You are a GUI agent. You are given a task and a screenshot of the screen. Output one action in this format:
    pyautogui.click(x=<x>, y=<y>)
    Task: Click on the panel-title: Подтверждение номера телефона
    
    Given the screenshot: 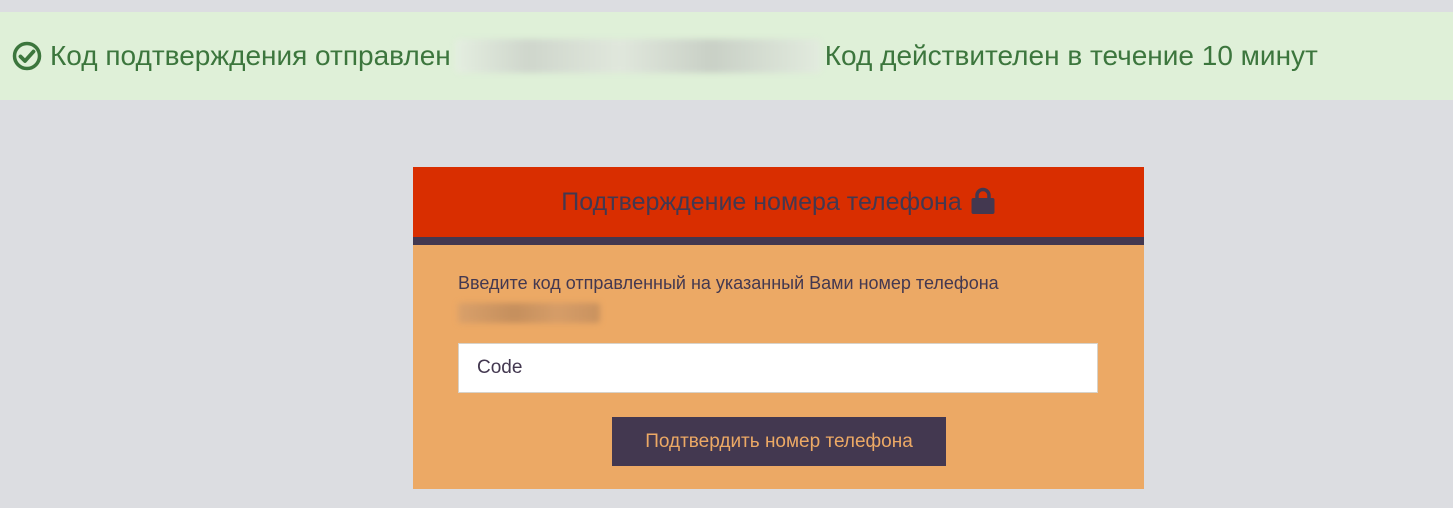 What is the action you would take?
    pyautogui.click(x=761, y=201)
    